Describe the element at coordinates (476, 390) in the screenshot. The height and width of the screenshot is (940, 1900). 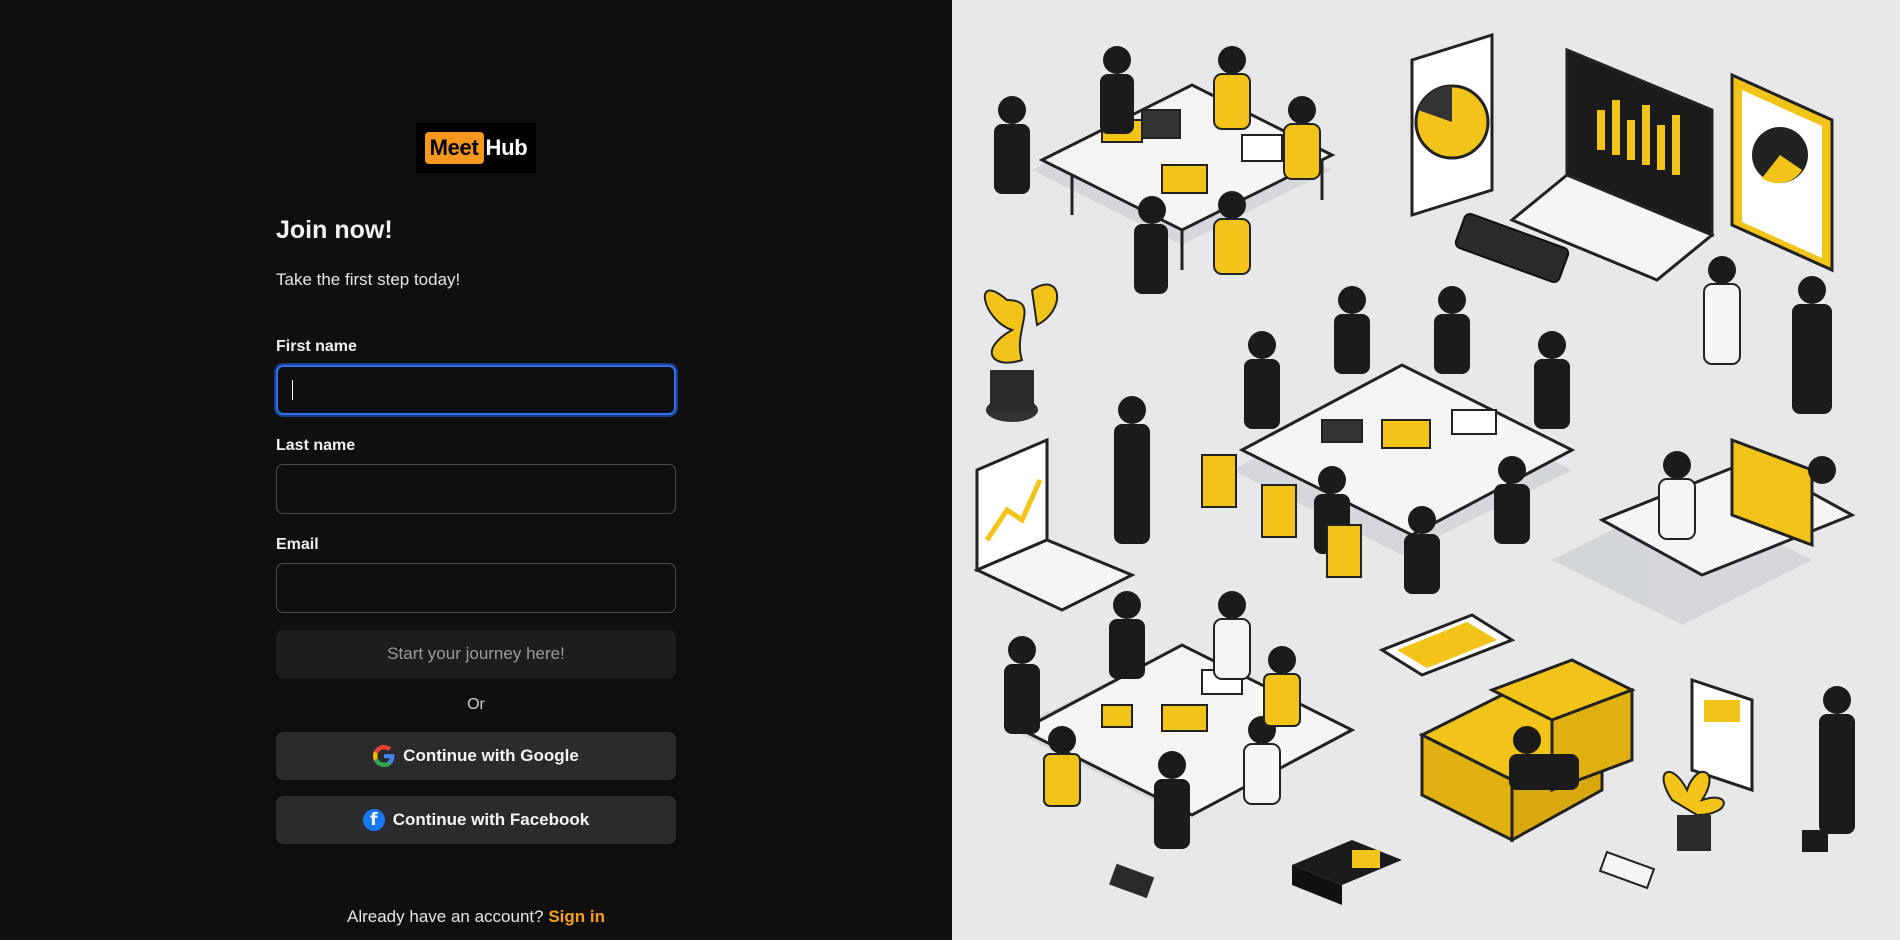
I see `first-name-input` at that location.